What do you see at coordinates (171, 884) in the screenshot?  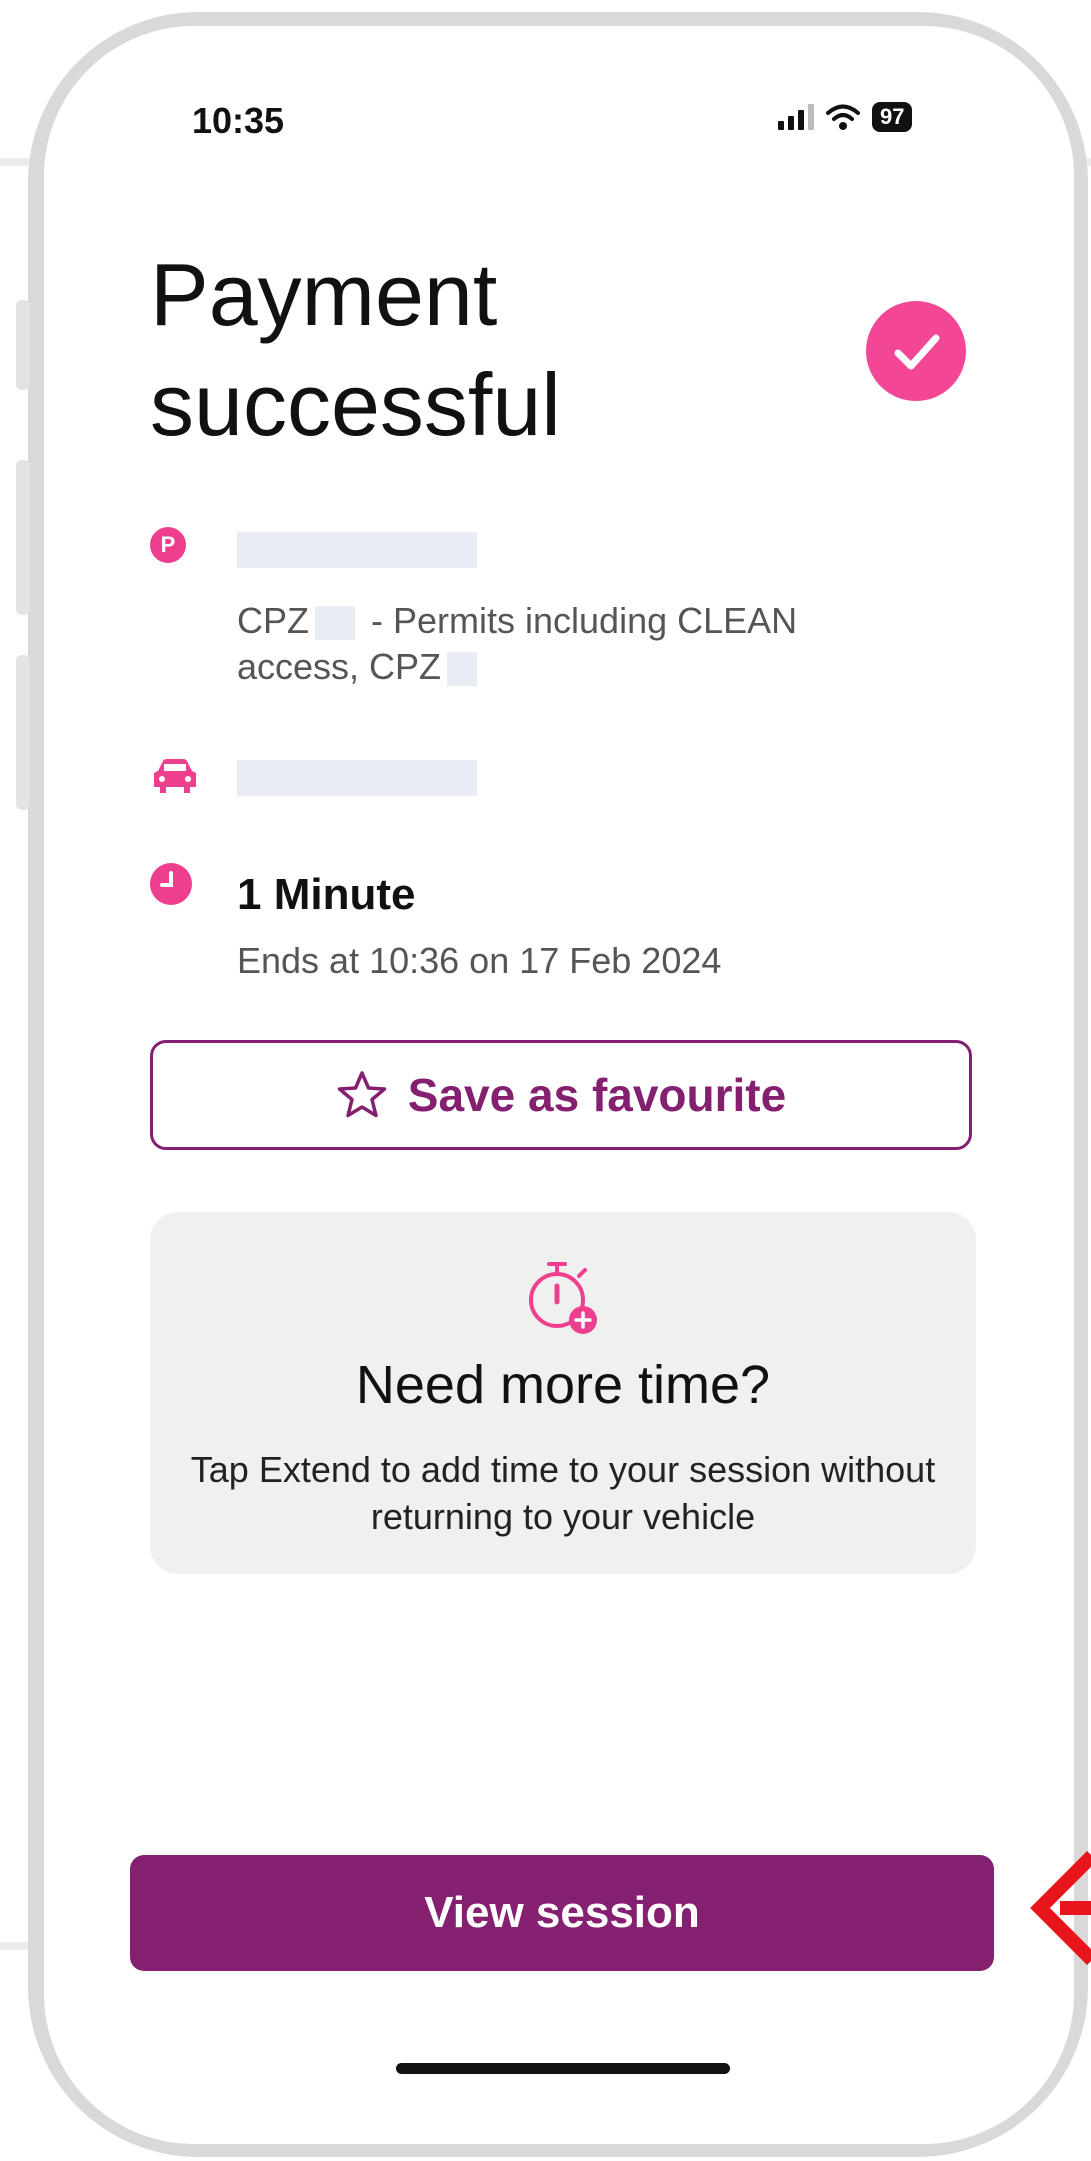 I see `clock-icon` at bounding box center [171, 884].